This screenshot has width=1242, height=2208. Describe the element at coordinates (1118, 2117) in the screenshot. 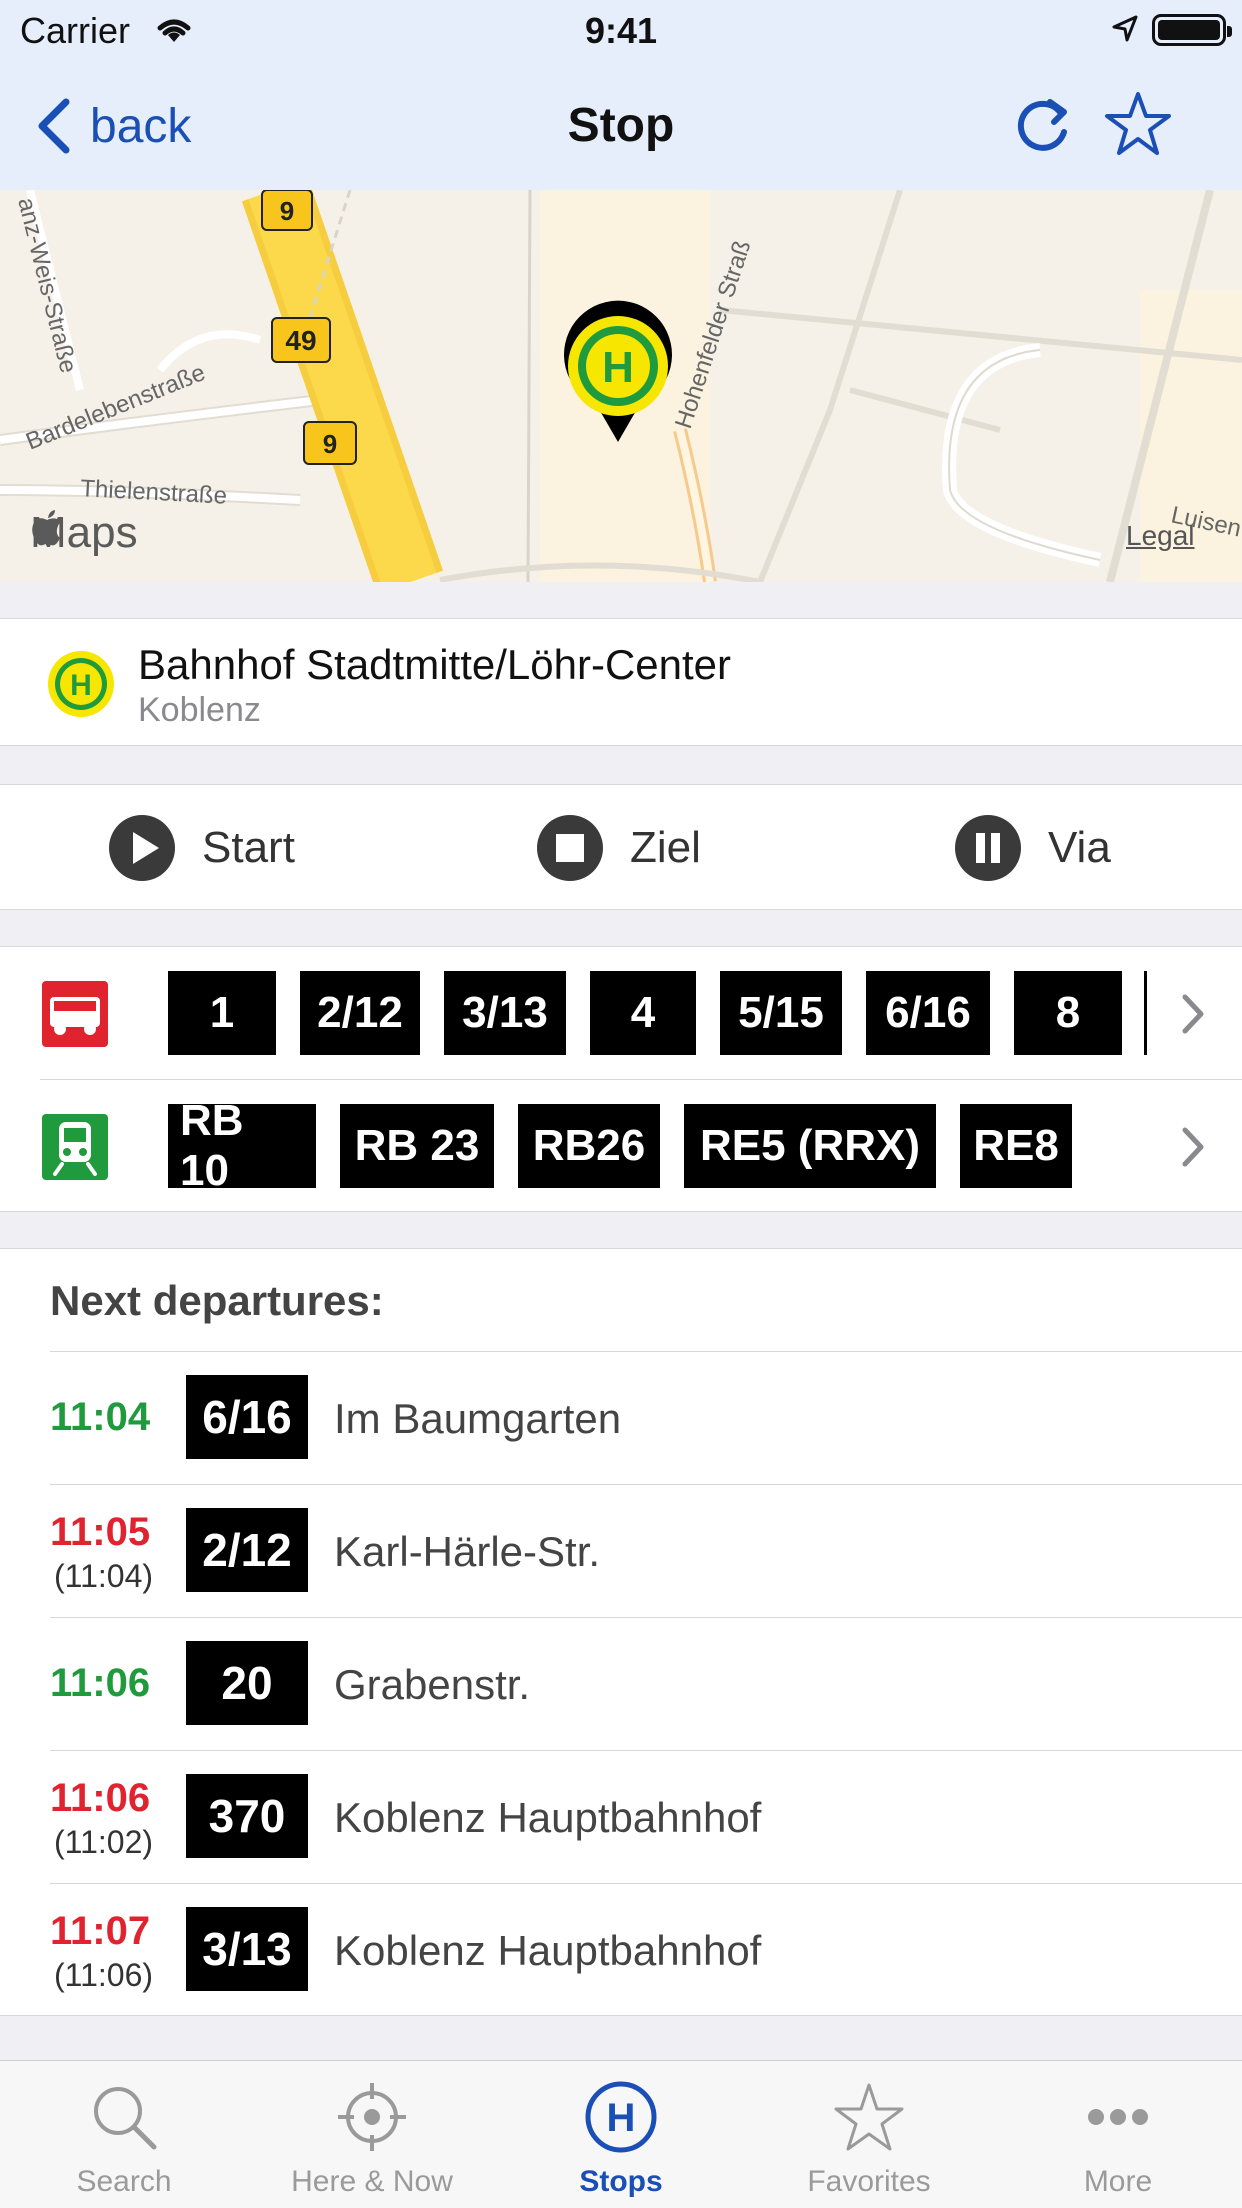

I see `more-icon` at that location.